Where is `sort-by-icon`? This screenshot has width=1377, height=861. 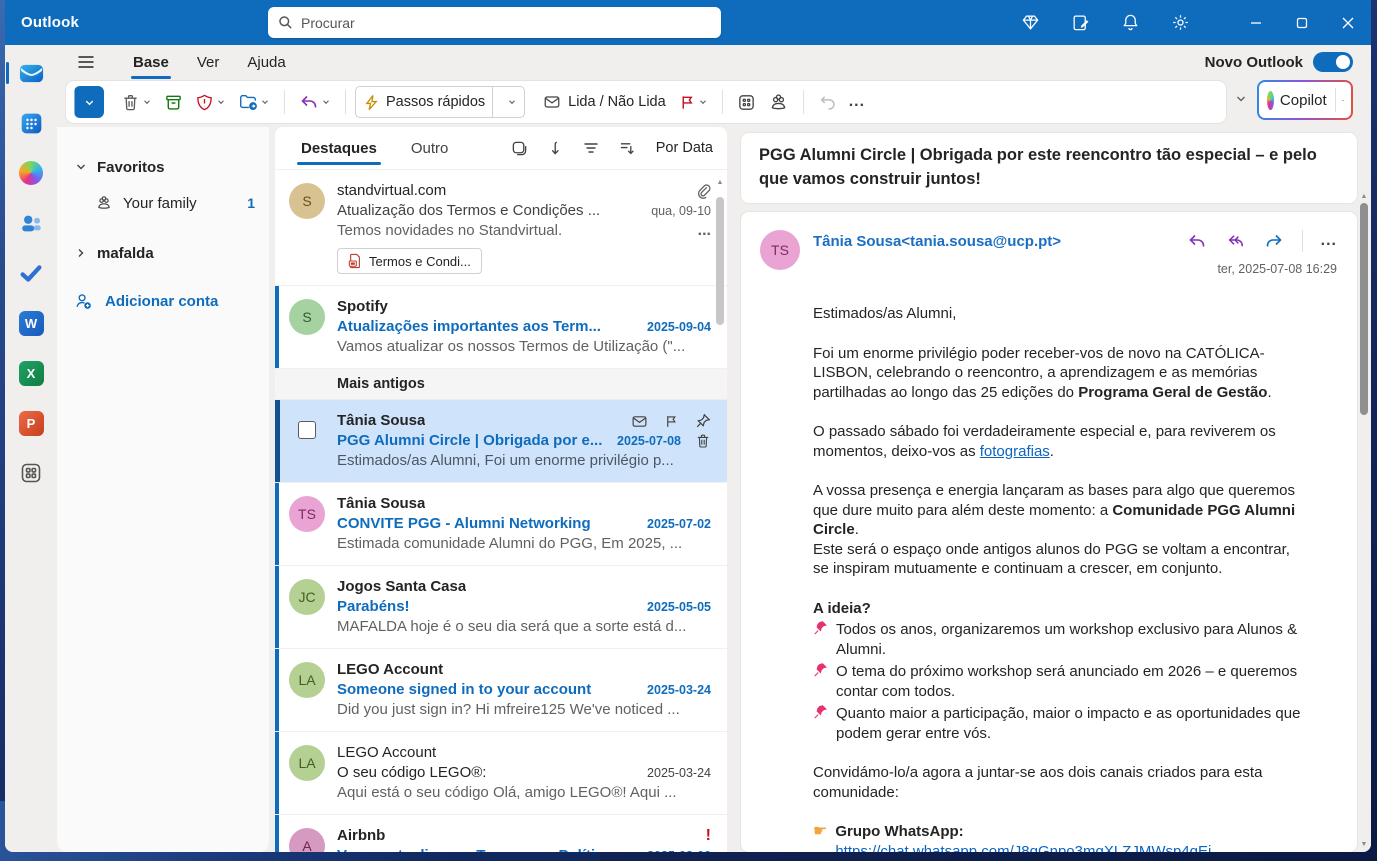
sort-by-icon is located at coordinates (627, 148).